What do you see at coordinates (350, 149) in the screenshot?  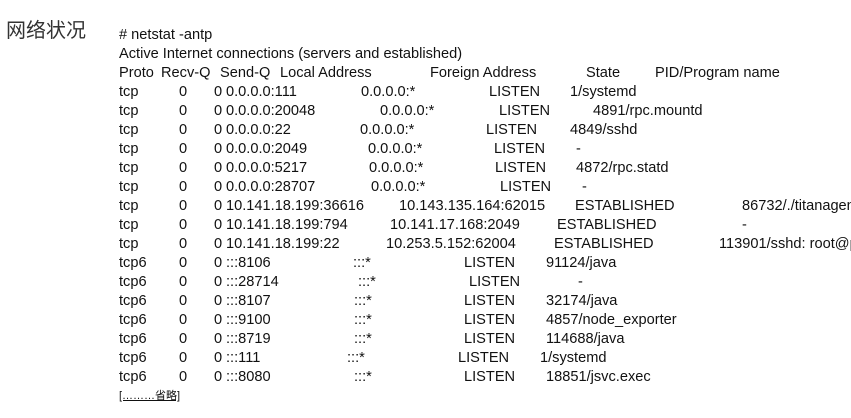 I see `table-row: tcp 0 0 0.0.0.0:2049 0.0.0.0:* LISTEN -` at bounding box center [350, 149].